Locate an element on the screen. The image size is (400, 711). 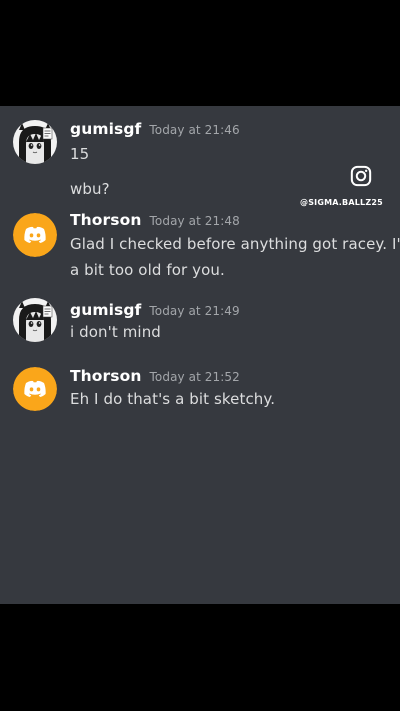
timestamp: Today at 21:49 is located at coordinates (194, 311).